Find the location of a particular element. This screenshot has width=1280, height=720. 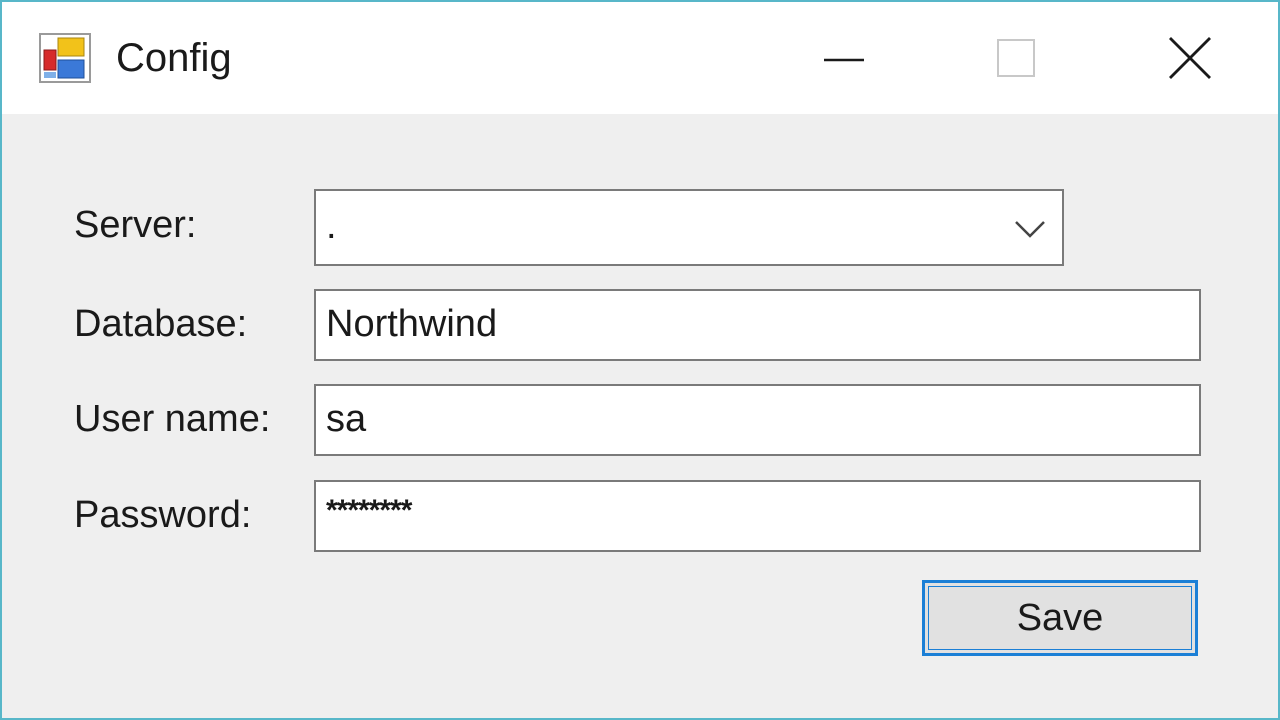

minimize-icon is located at coordinates (844, 60).